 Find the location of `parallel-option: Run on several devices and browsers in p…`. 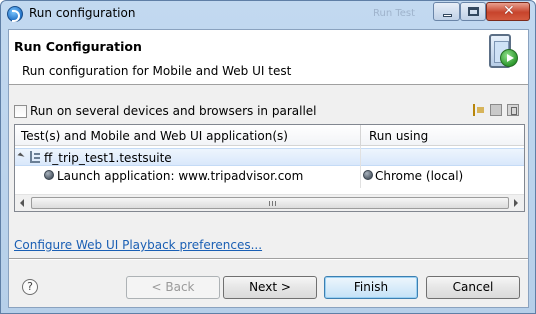

parallel-option: Run on several devices and browsers in p… is located at coordinates (165, 111).